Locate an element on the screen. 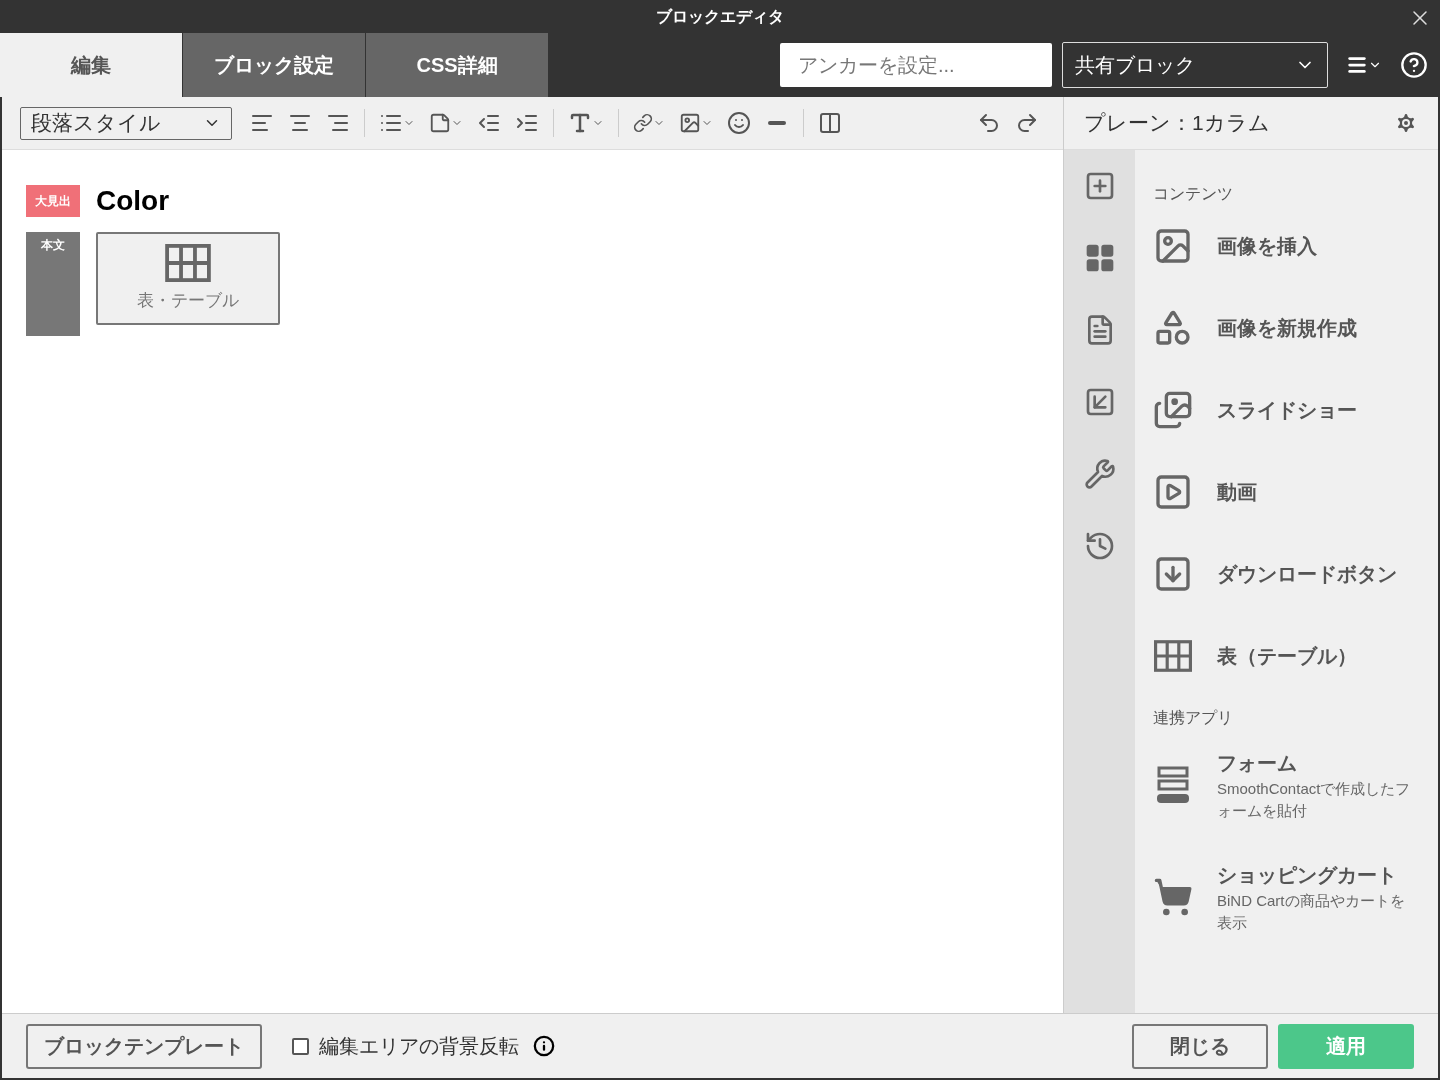  link-icon is located at coordinates (643, 123).